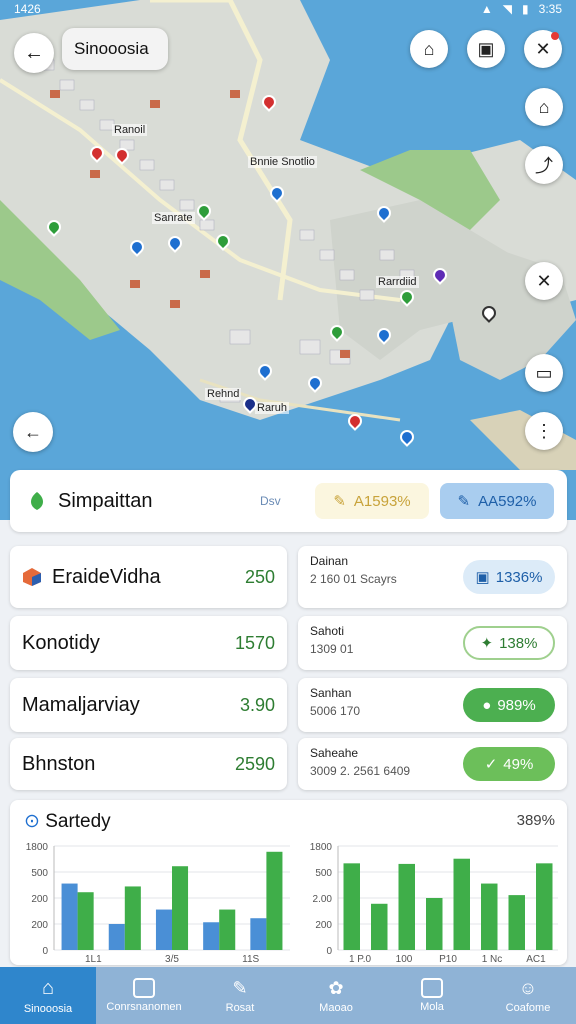 The height and width of the screenshot is (1024, 576). Describe the element at coordinates (148, 705) in the screenshot. I see `list-row: Mamaljarviay 3.90` at that location.